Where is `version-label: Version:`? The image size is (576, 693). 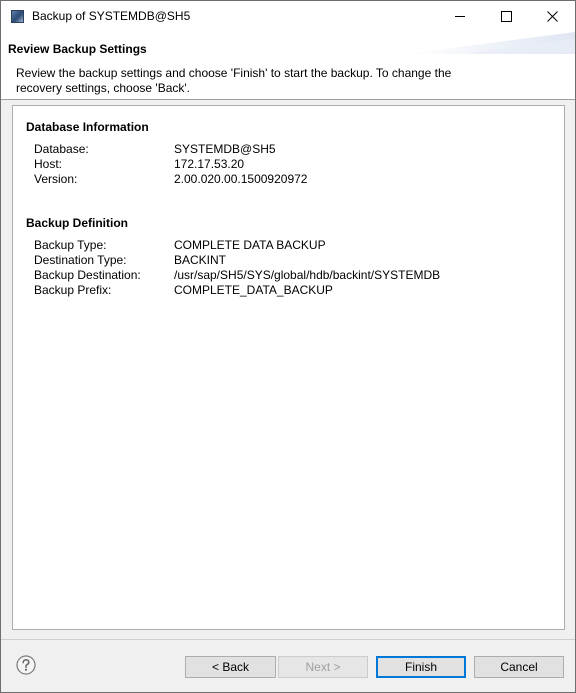
version-label: Version: is located at coordinates (56, 179).